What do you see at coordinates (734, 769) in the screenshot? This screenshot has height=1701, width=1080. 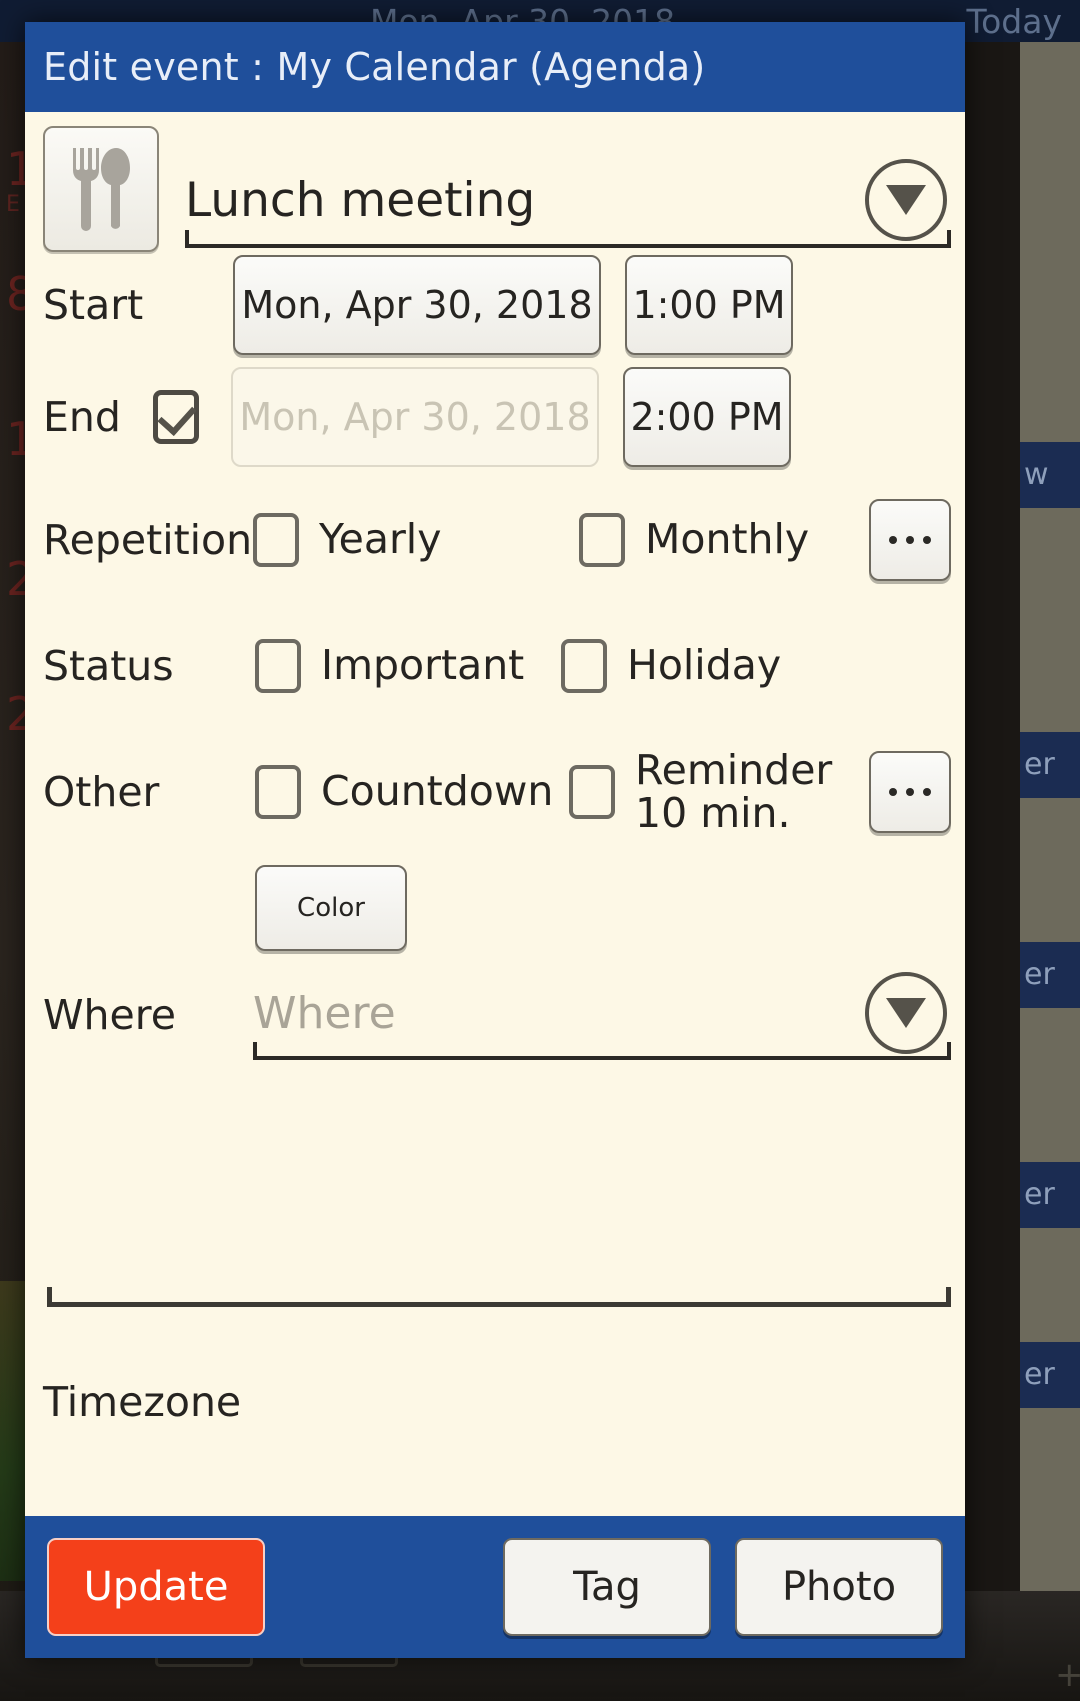 I see `reminder-label: Reminder` at bounding box center [734, 769].